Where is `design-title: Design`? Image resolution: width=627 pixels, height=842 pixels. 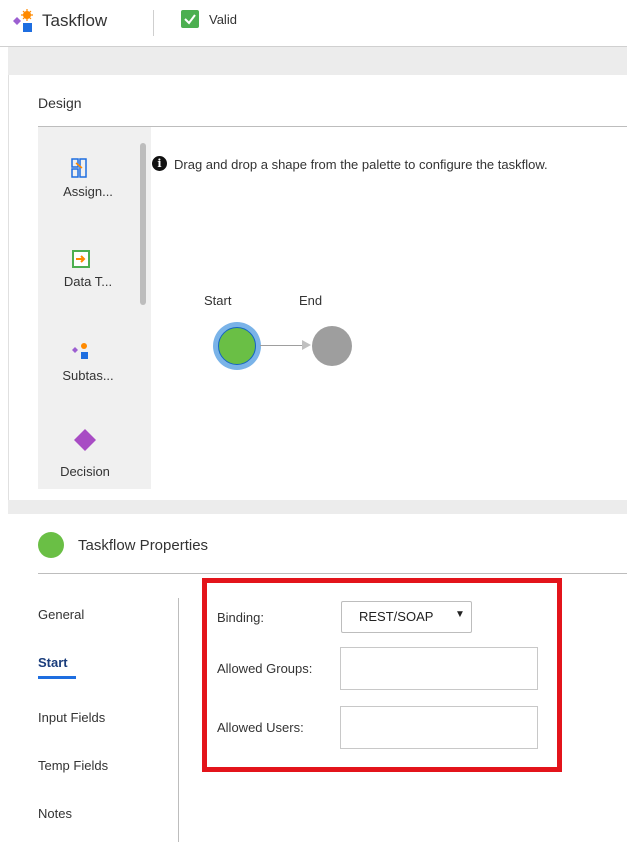 design-title: Design is located at coordinates (60, 103).